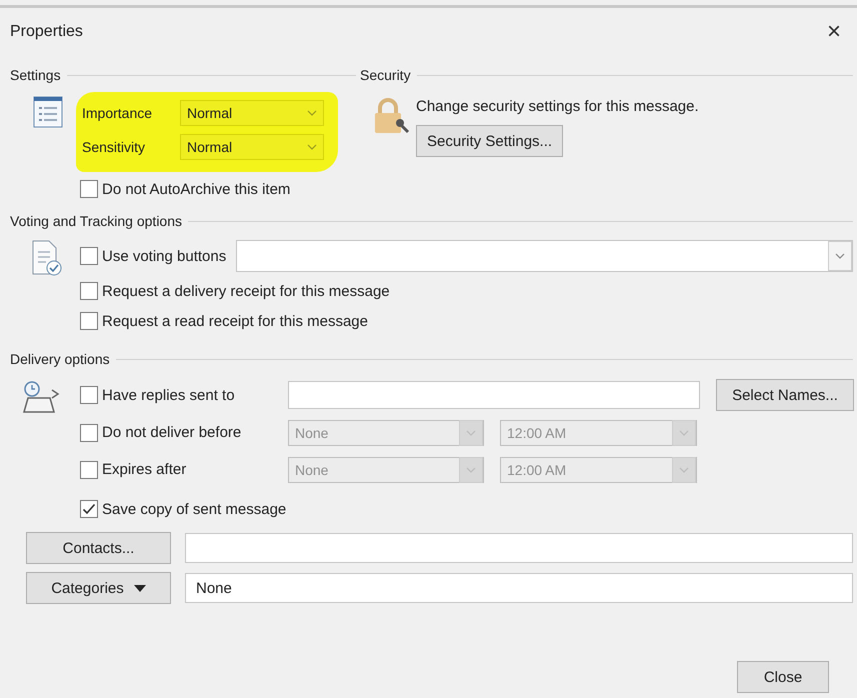 The width and height of the screenshot is (857, 698). Describe the element at coordinates (114, 147) in the screenshot. I see `field-label: Sensitivity` at that location.